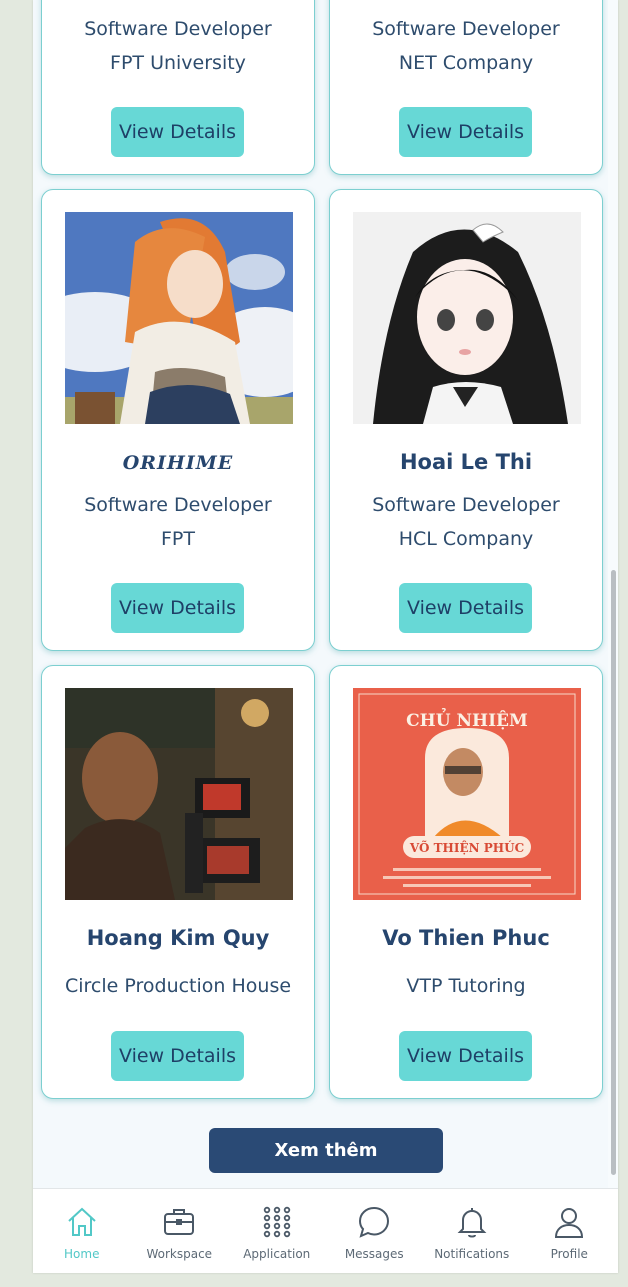  Describe the element at coordinates (466, 938) in the screenshot. I see `mentor-name: Vo Thien Phuc` at that location.